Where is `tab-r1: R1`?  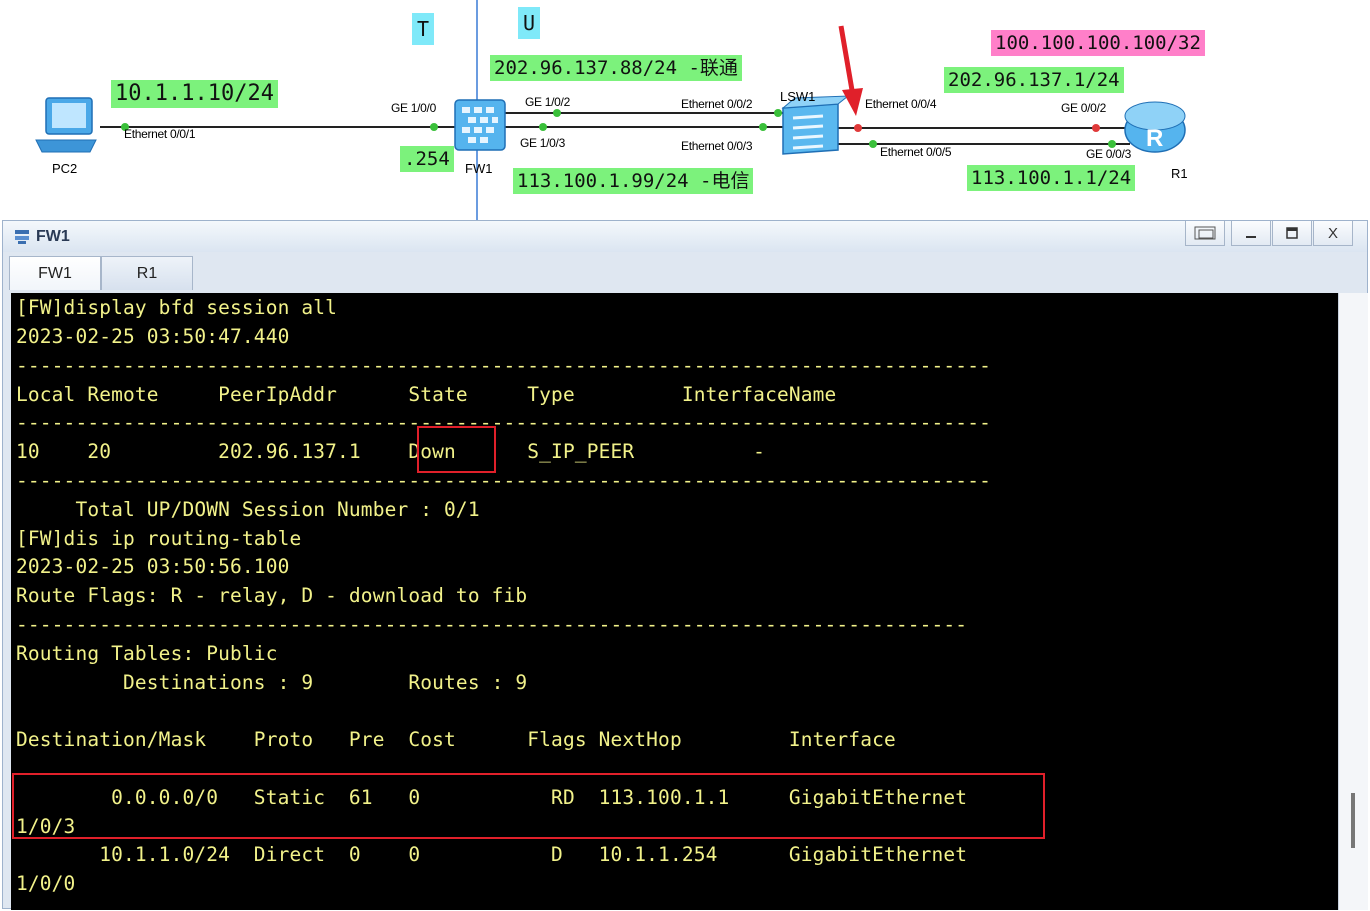 tab-r1: R1 is located at coordinates (147, 273).